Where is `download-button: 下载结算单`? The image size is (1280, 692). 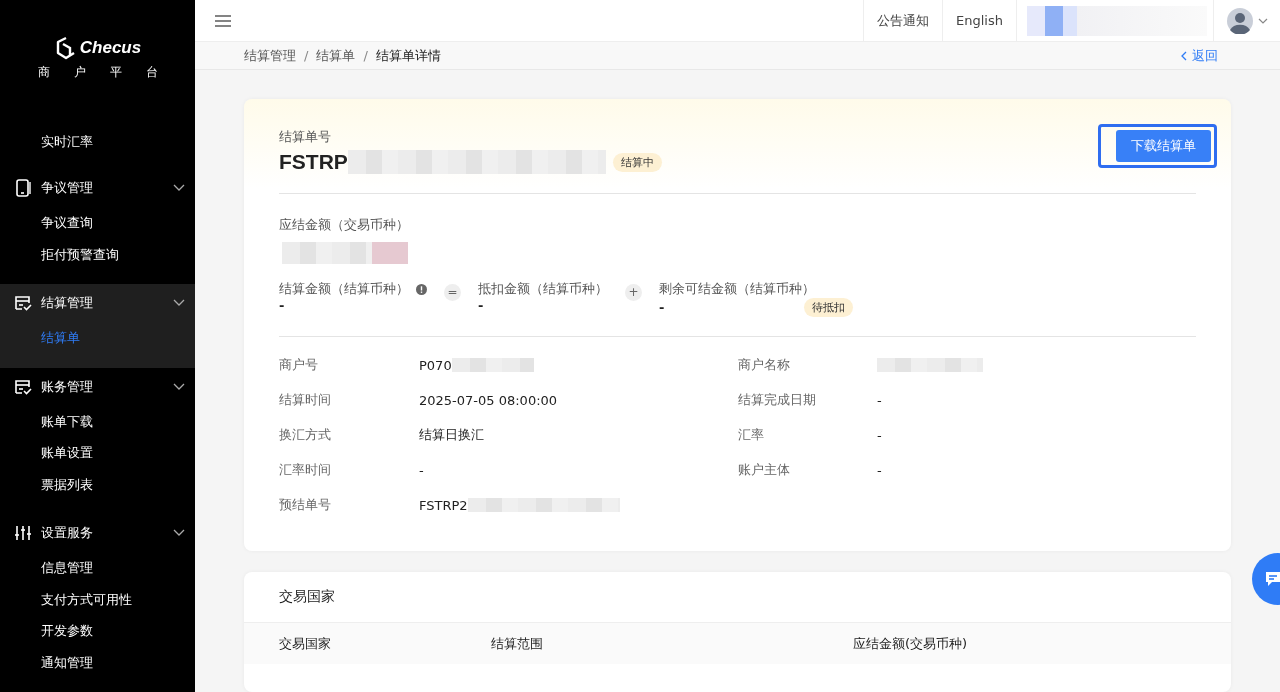 download-button: 下载结算单 is located at coordinates (1163, 146).